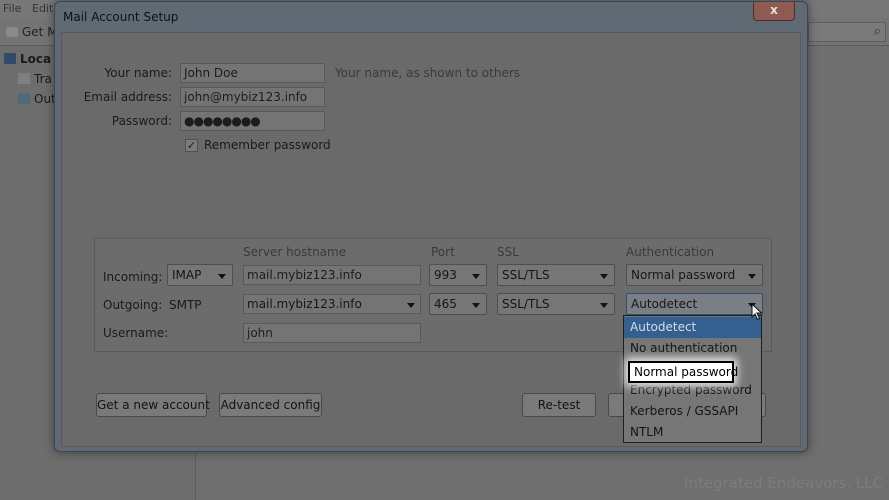 The height and width of the screenshot is (500, 889). I want to click on close-icon: x, so click(774, 10).